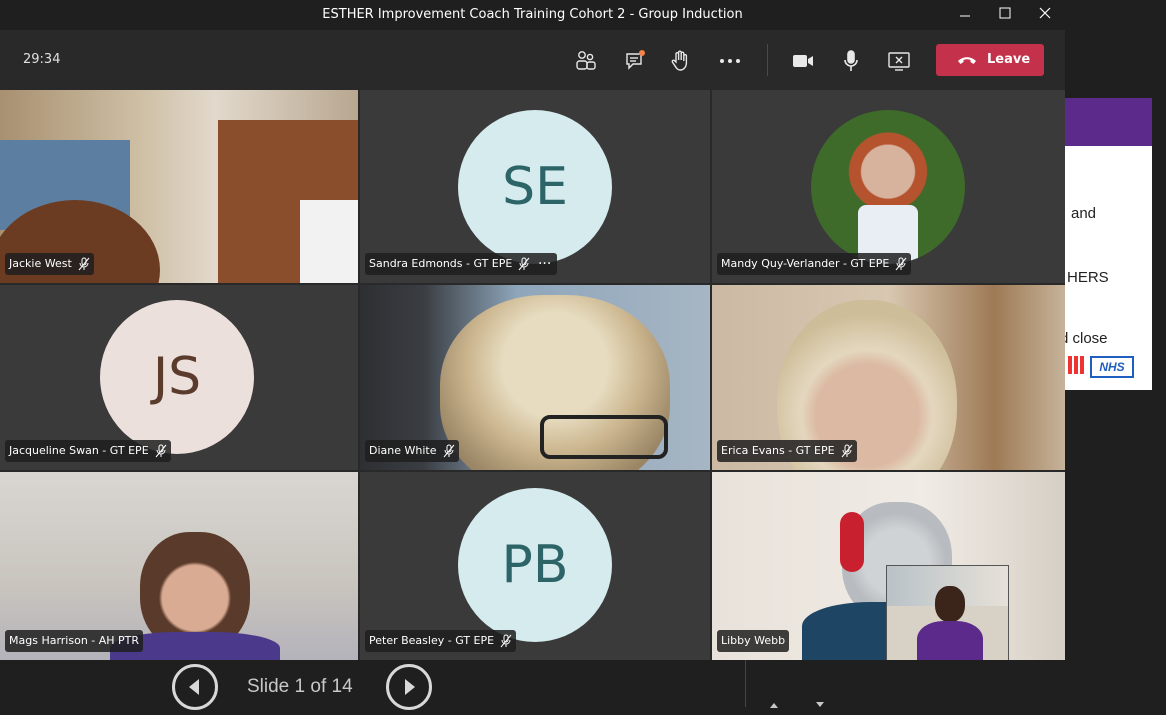 The width and height of the screenshot is (1166, 715). I want to click on participant-tile: Mandy Quy-Verlander - GT EPE, so click(888, 186).